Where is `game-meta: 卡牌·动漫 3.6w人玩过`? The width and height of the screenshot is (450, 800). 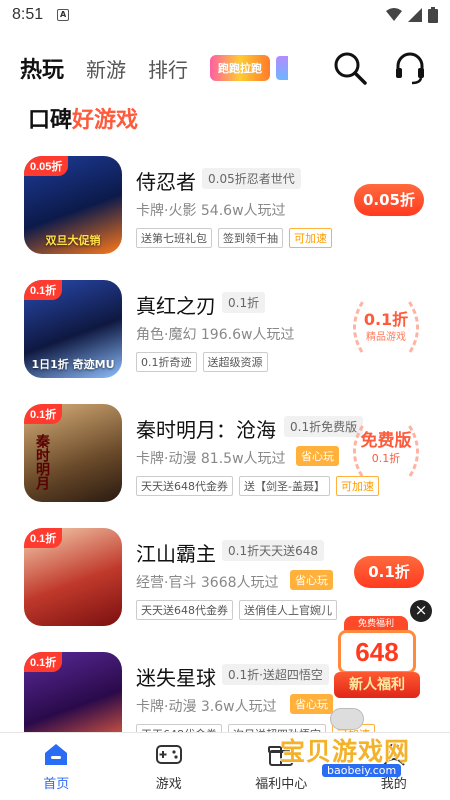
game-meta: 卡牌·动漫 3.6w人玩过 is located at coordinates (206, 707).